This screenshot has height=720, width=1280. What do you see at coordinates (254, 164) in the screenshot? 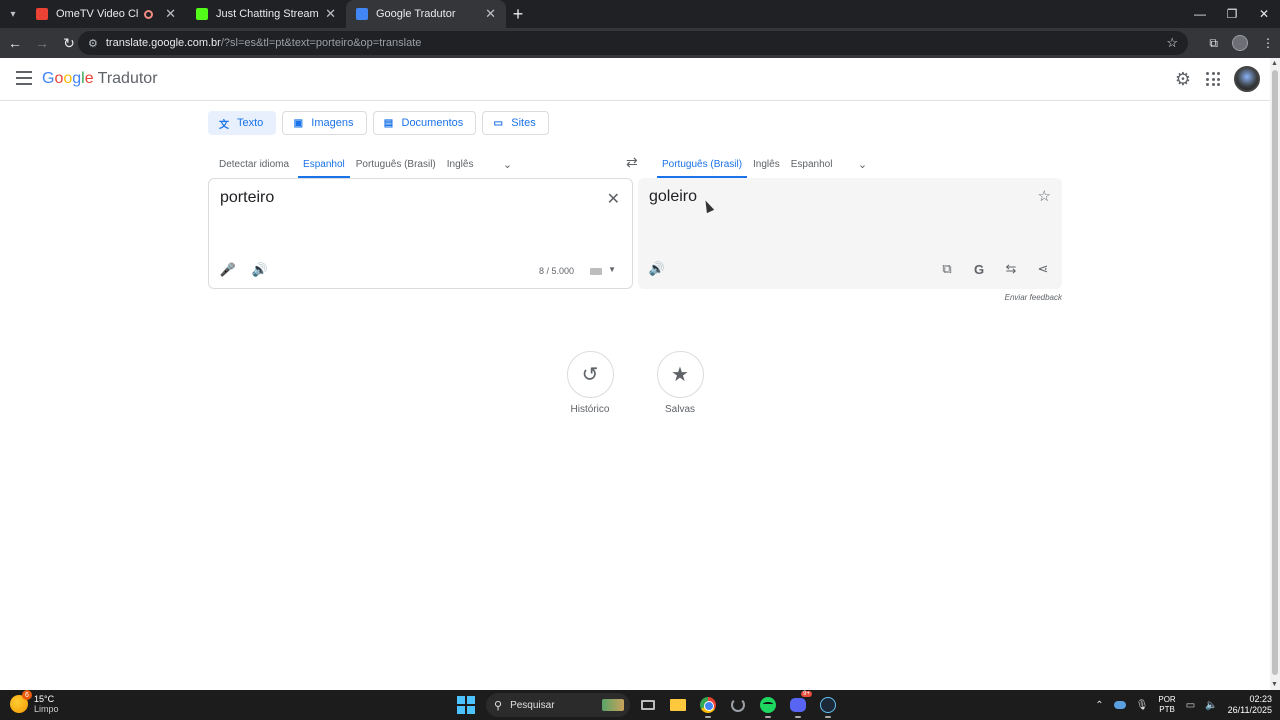
I see `source-lang-detect: Detectar idioma` at bounding box center [254, 164].